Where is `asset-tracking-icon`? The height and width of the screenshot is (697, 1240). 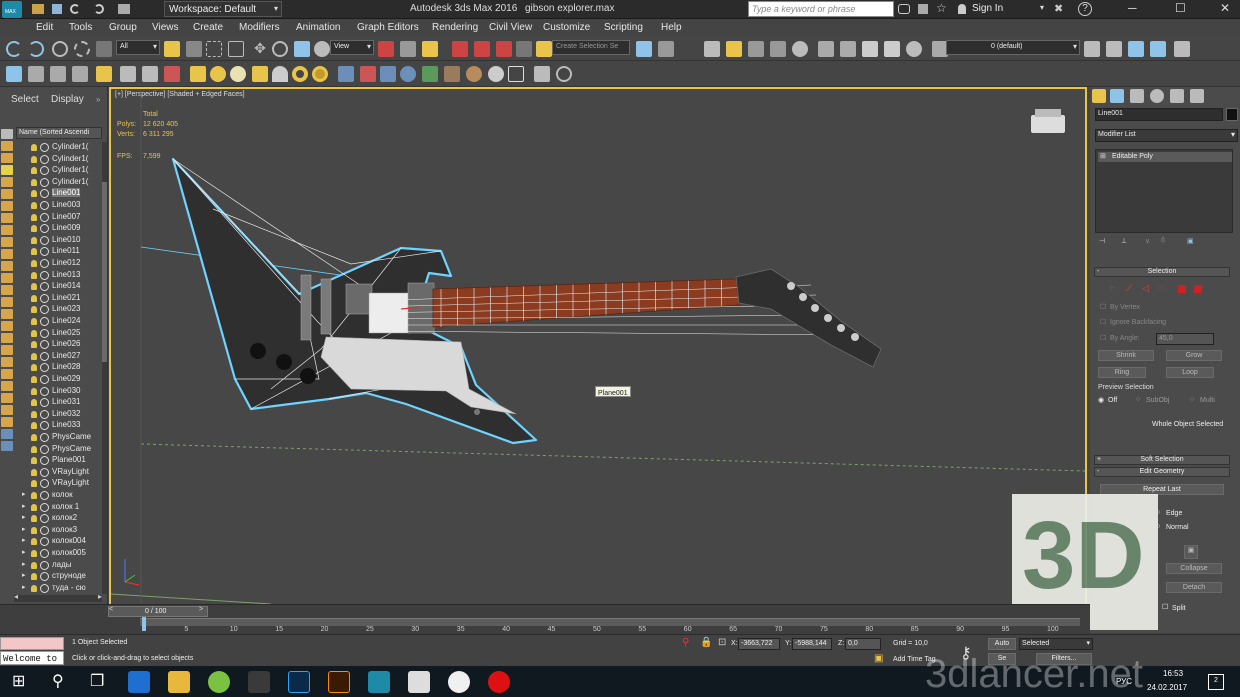
asset-tracking-icon is located at coordinates (150, 74).